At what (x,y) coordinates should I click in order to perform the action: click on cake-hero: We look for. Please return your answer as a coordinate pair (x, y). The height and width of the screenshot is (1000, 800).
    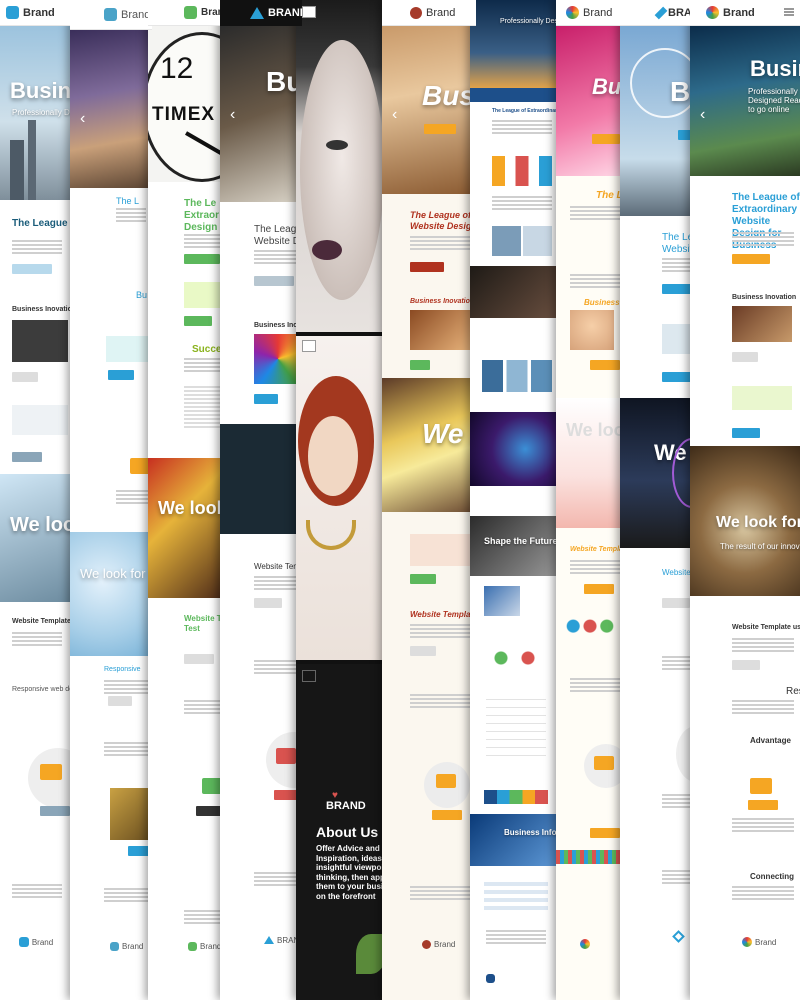
    Looking at the image, I should click on (429, 445).